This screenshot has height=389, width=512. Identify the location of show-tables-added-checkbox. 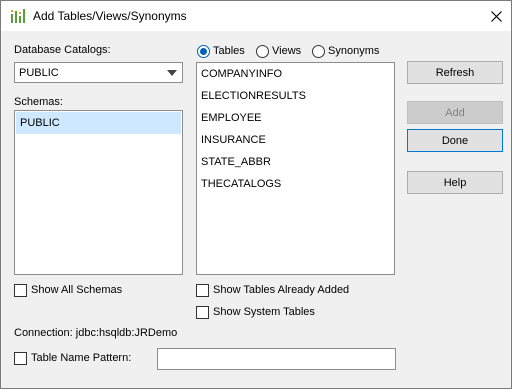
(202, 290).